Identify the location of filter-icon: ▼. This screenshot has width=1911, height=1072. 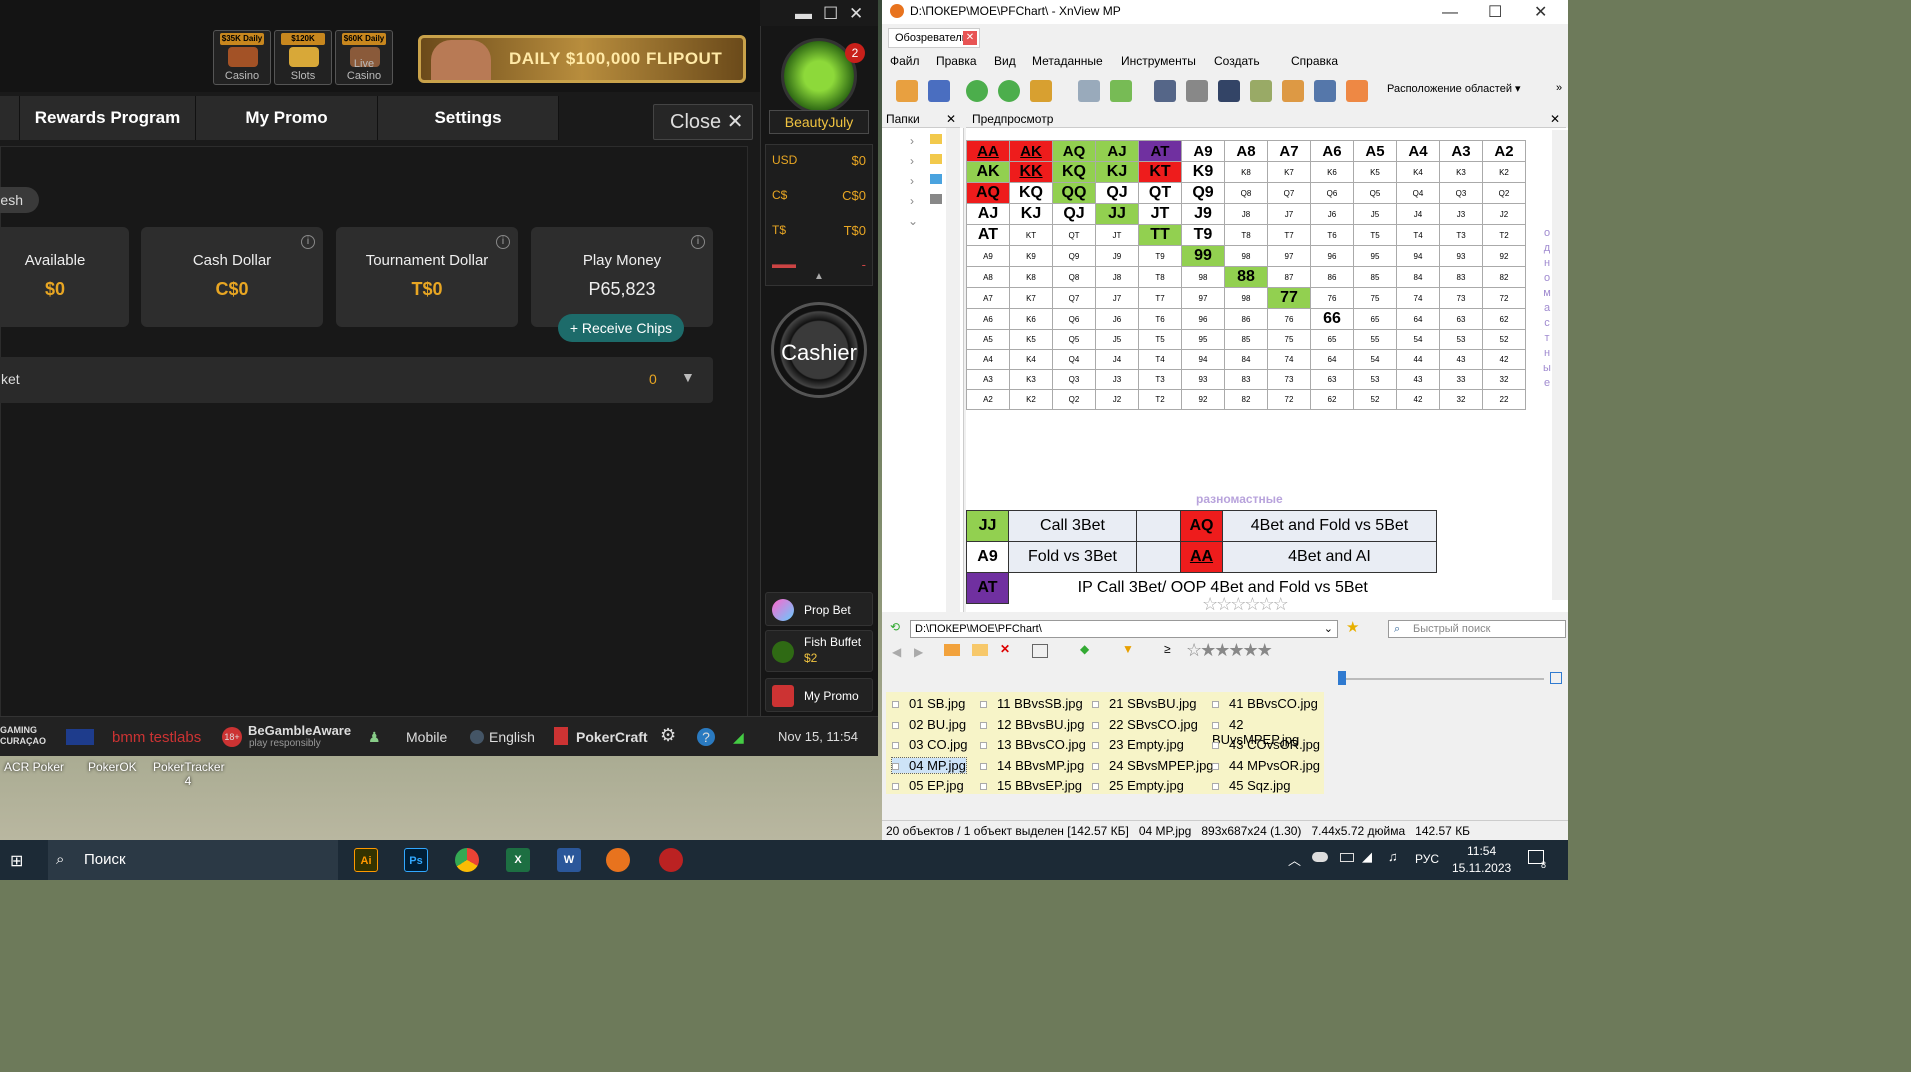
(1128, 649).